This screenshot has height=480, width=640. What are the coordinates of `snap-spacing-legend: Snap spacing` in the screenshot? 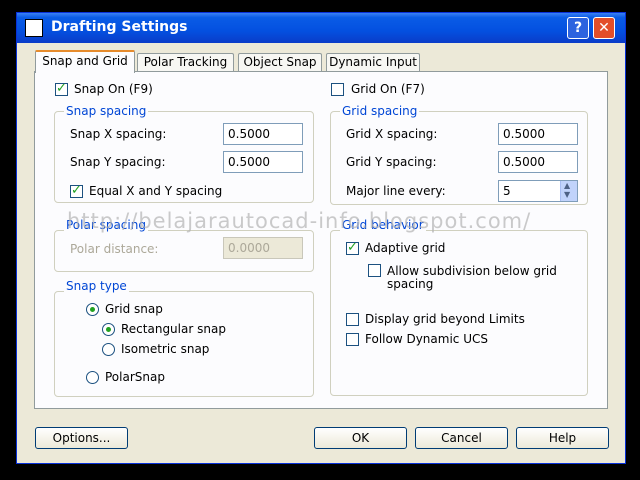 It's located at (106, 111).